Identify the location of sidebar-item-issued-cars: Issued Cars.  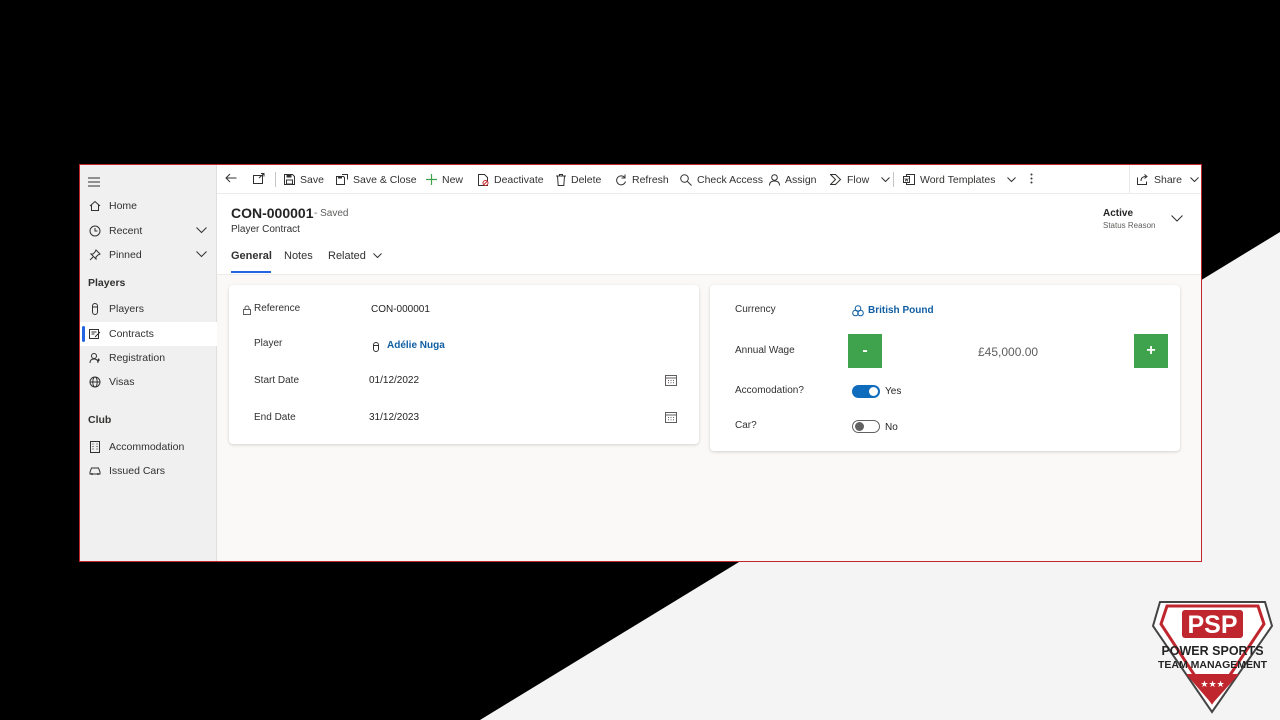
(148, 471).